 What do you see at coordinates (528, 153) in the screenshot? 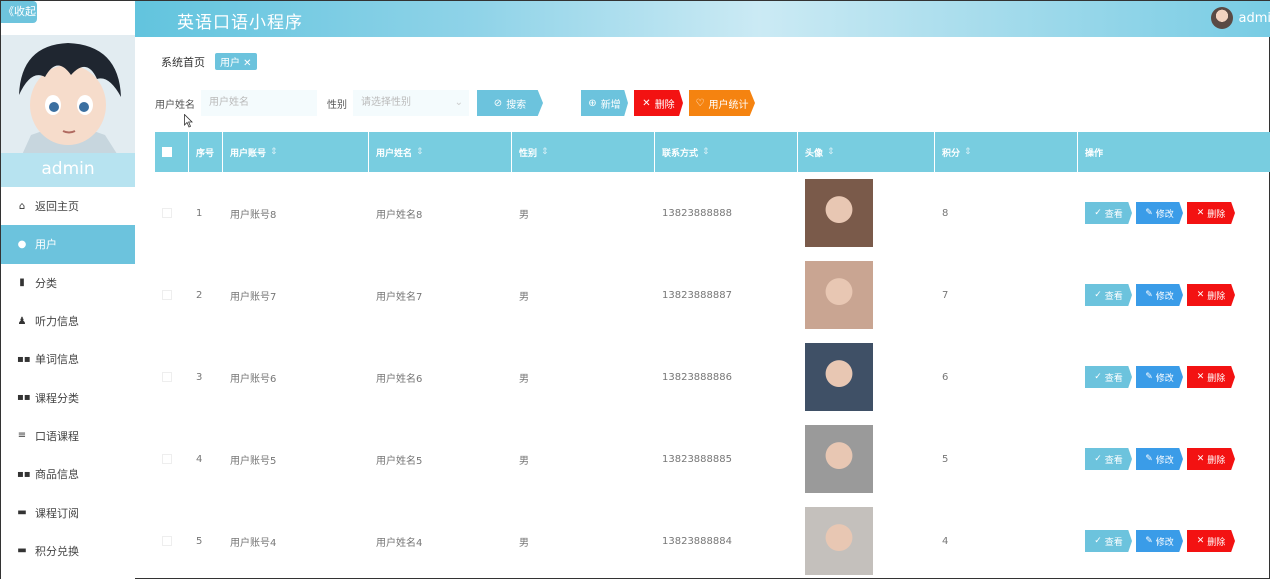
I see `column-header-label: 性别` at bounding box center [528, 153].